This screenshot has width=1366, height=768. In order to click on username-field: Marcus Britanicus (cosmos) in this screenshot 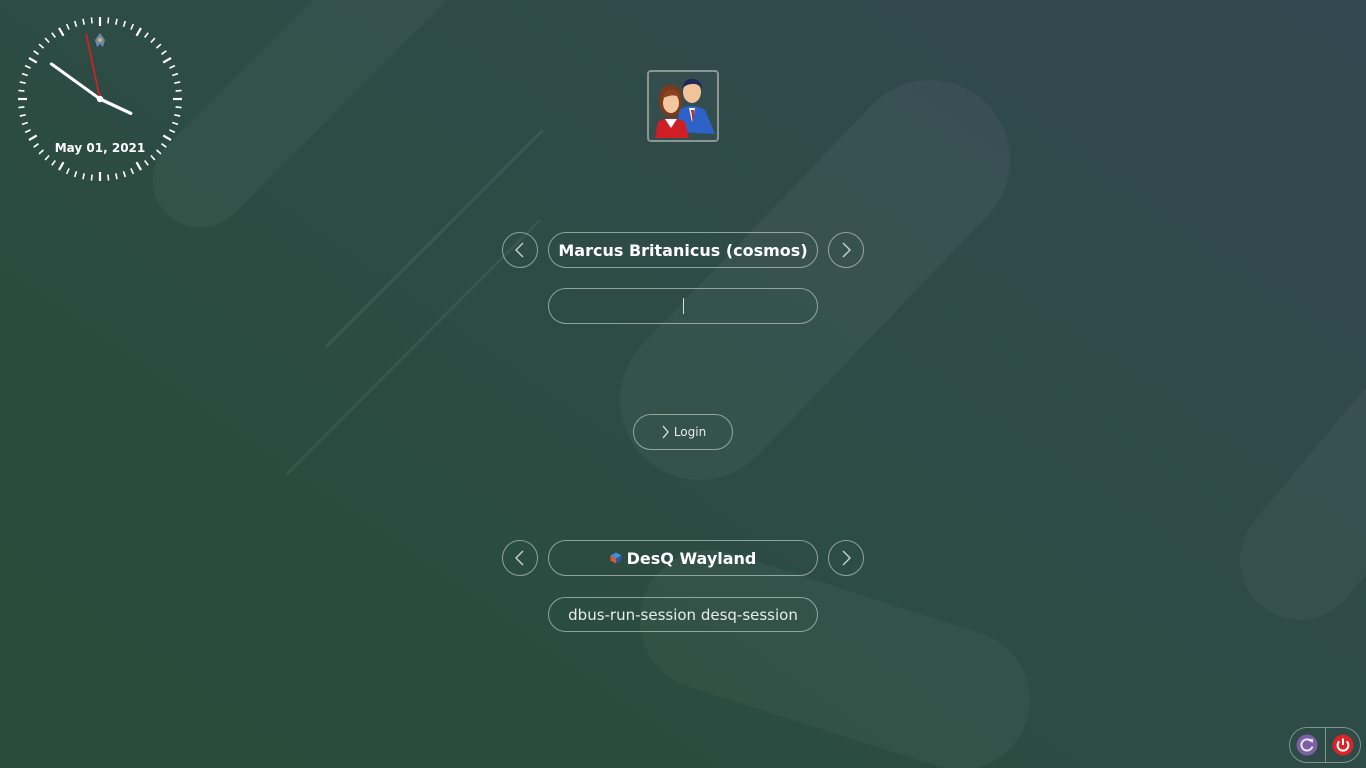, I will do `click(683, 250)`.